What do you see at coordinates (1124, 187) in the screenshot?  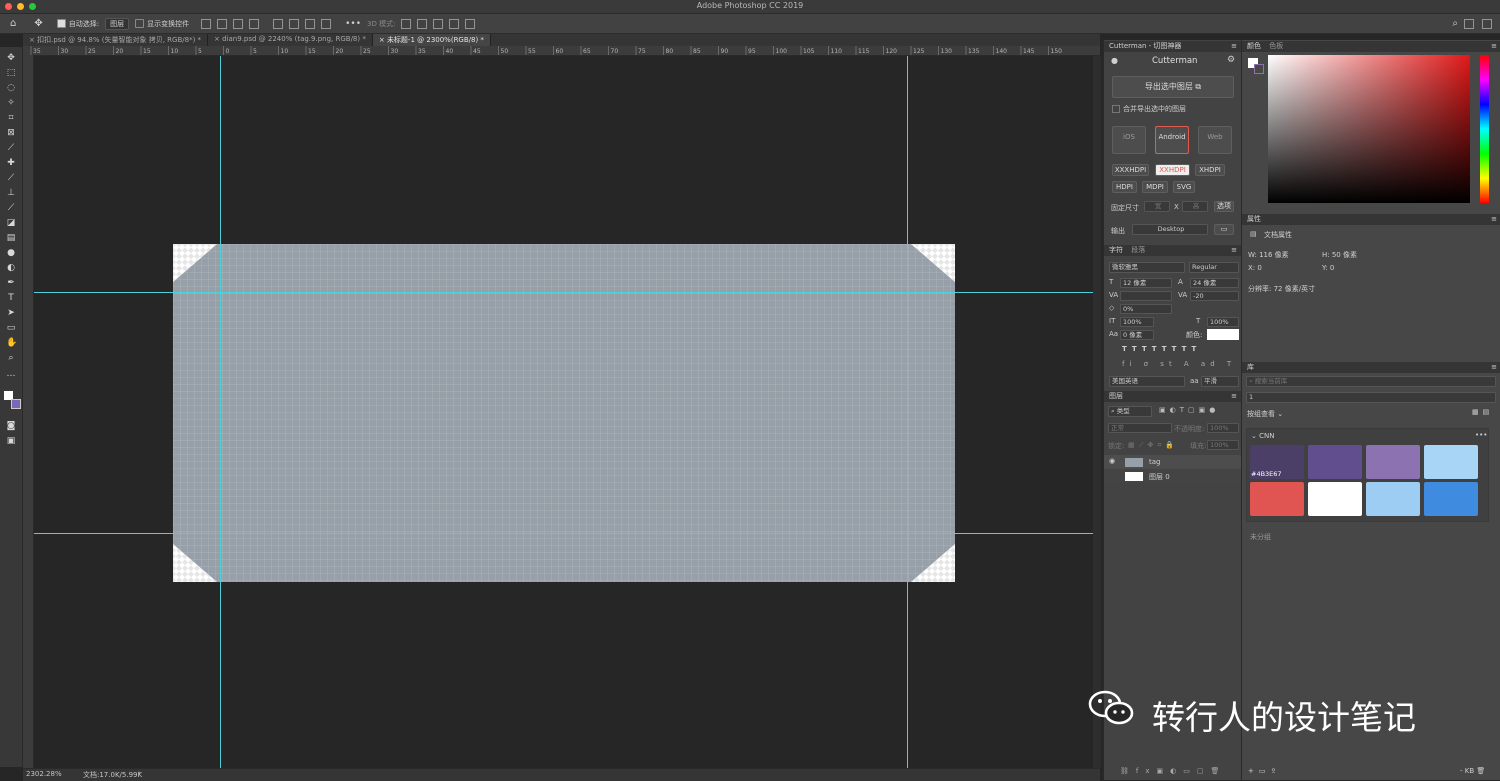 I see `density-hdpi: HDPI` at bounding box center [1124, 187].